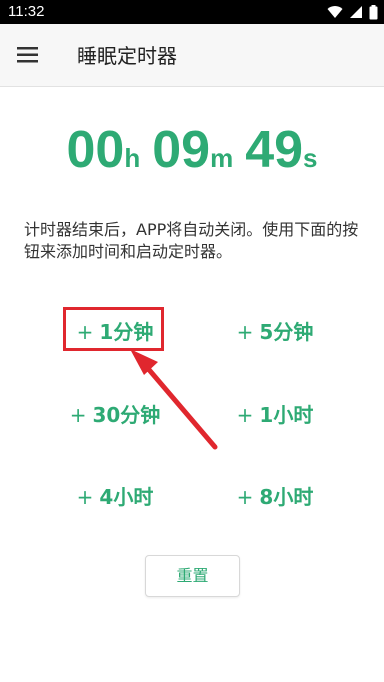  What do you see at coordinates (126, 415) in the screenshot?
I see `add-button-label: 30分钟` at bounding box center [126, 415].